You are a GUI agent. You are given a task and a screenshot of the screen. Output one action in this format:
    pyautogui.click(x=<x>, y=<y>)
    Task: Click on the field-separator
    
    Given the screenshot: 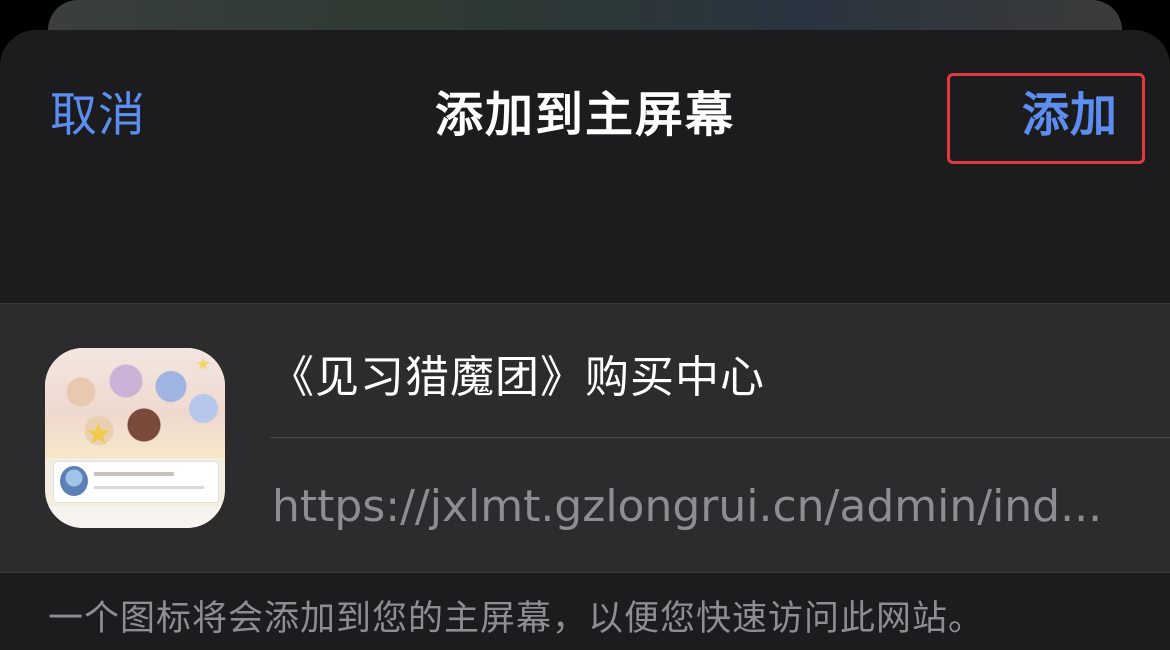 What is the action you would take?
    pyautogui.click(x=720, y=437)
    